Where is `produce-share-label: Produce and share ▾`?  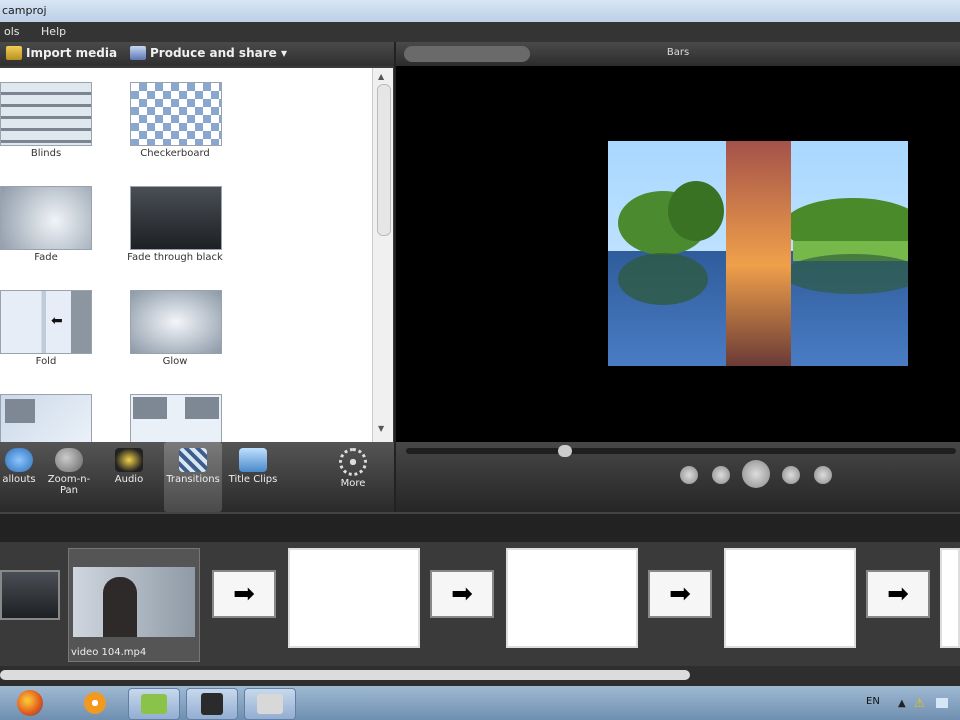
produce-share-label: Produce and share ▾ is located at coordinates (218, 53).